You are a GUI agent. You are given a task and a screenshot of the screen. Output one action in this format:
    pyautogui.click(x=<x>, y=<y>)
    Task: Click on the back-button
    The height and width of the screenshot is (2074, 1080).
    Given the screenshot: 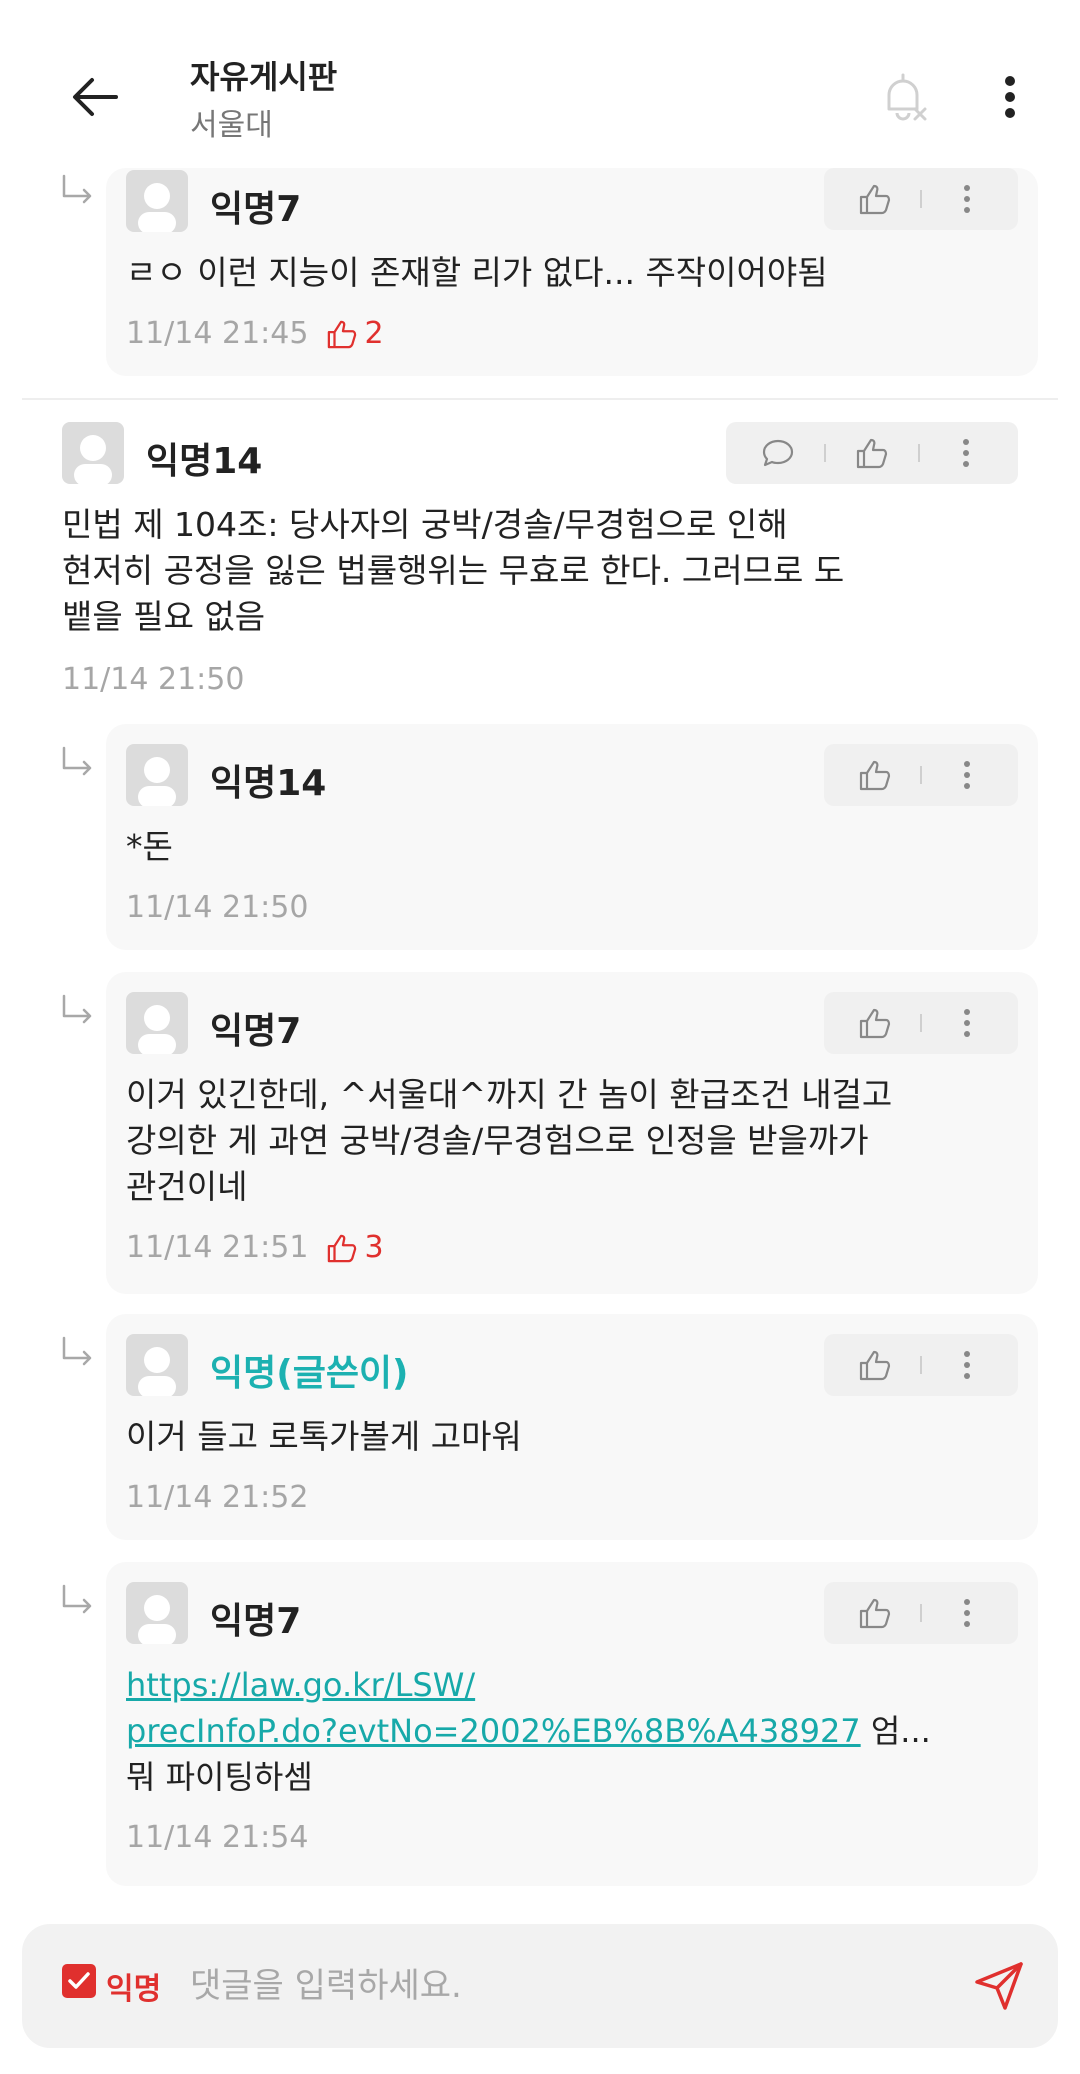 What is the action you would take?
    pyautogui.click(x=95, y=97)
    